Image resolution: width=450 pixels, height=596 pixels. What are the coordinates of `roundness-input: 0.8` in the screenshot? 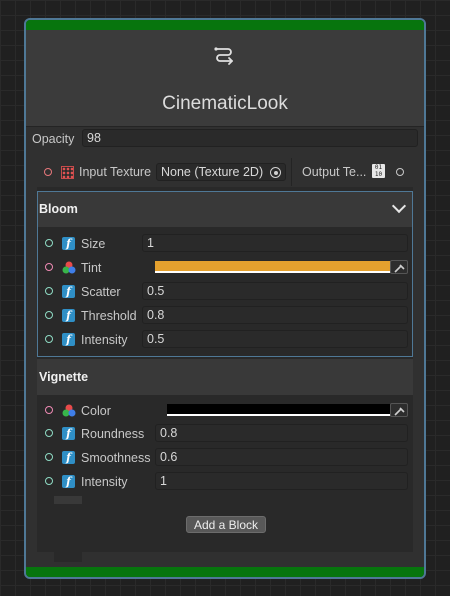 It's located at (281, 433).